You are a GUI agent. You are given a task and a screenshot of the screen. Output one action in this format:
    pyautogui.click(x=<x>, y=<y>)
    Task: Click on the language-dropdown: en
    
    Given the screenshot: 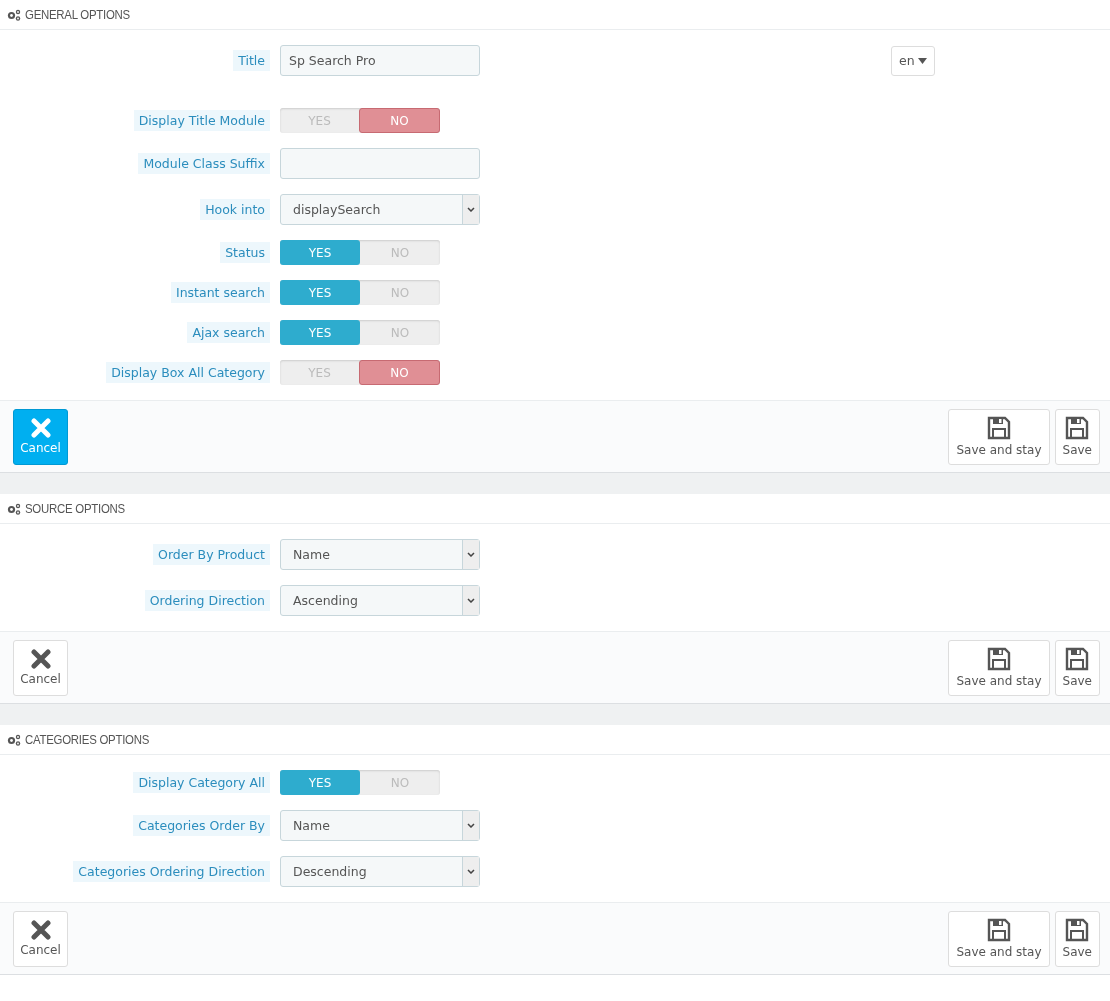 What is the action you would take?
    pyautogui.click(x=913, y=60)
    